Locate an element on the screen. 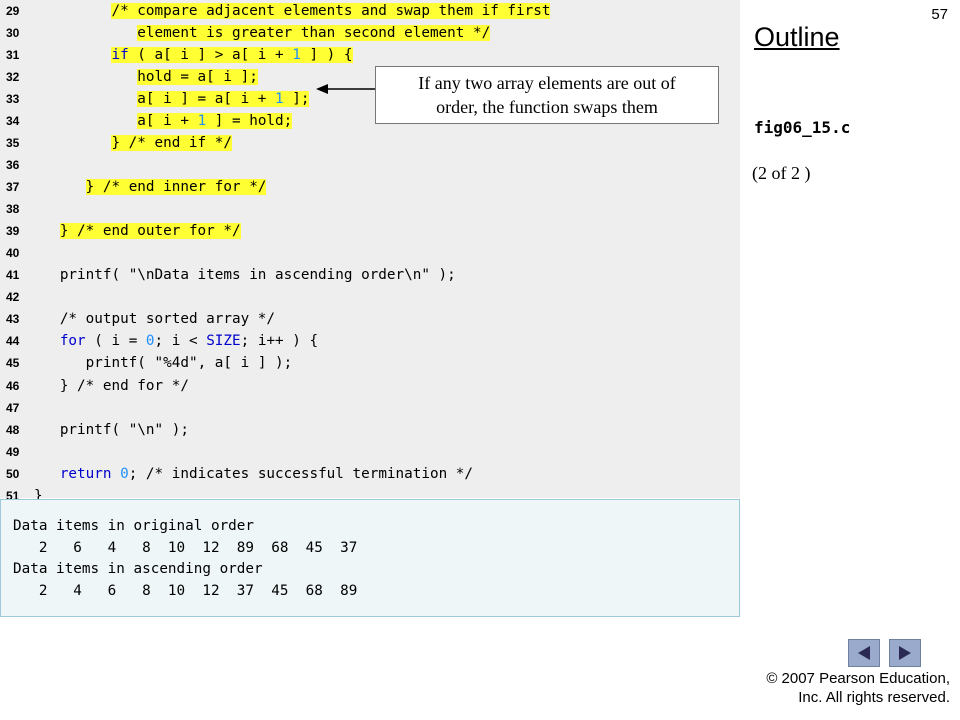 Image resolution: width=960 pixels, height=720 pixels. code-text: } /* end if */ is located at coordinates (133, 143).